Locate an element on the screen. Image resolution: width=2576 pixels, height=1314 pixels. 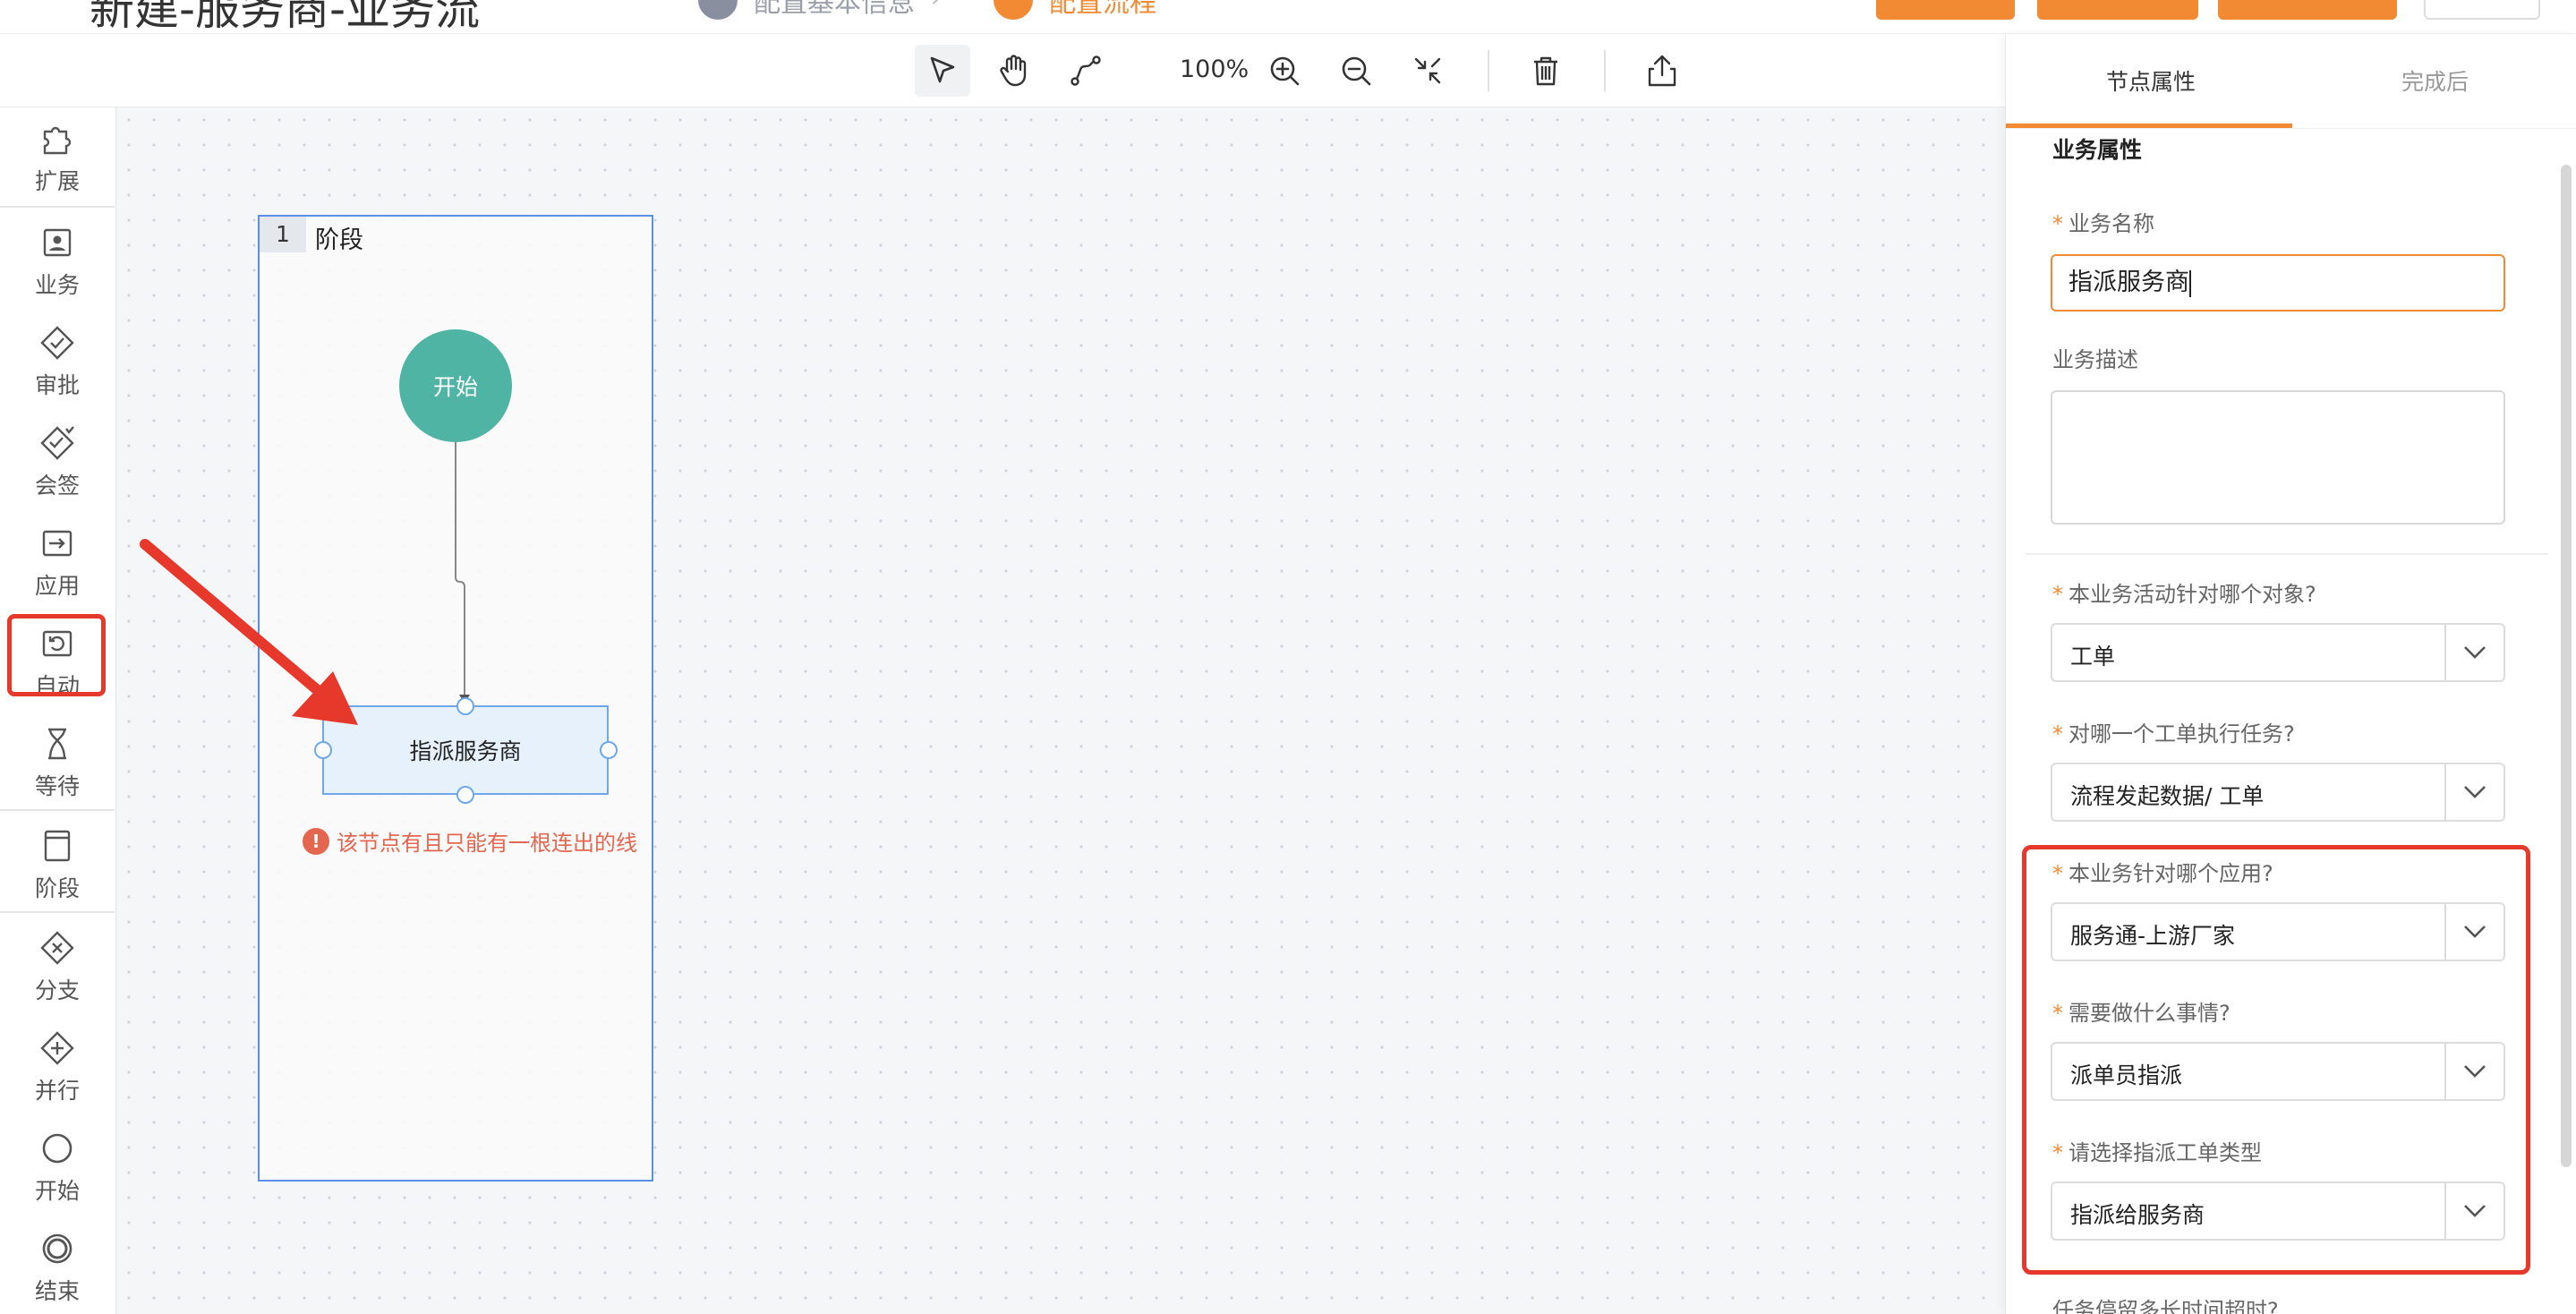
tab-node-properties: 节点属性 is located at coordinates (2151, 80).